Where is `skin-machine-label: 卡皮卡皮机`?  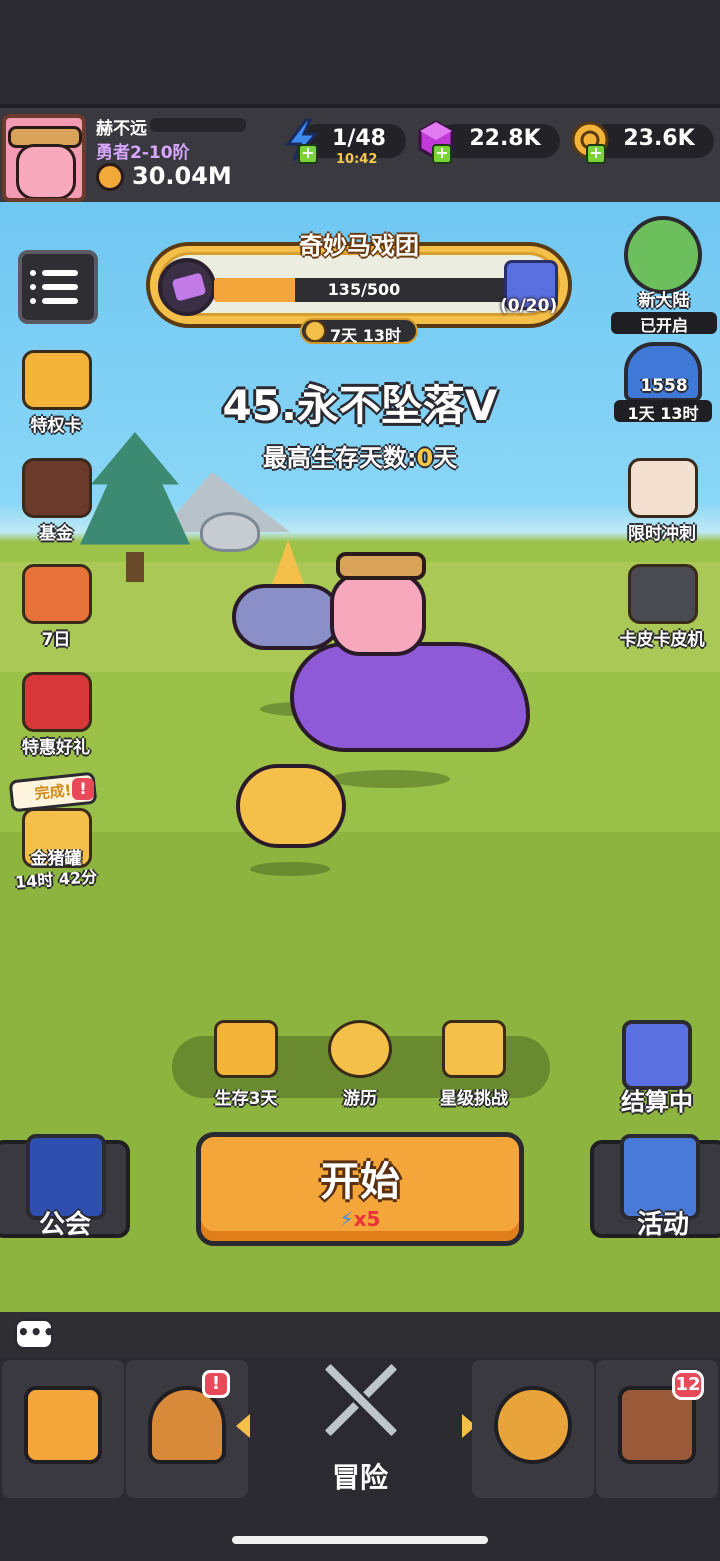 skin-machine-label: 卡皮卡皮机 is located at coordinates (662, 640).